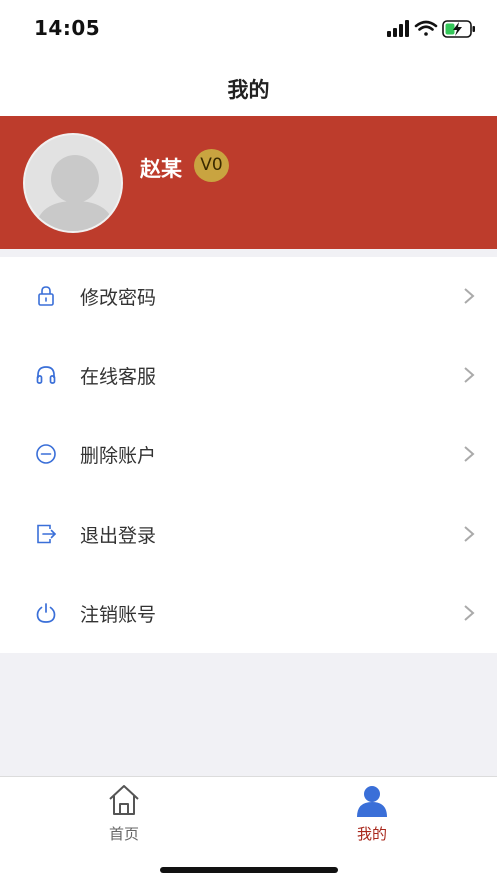 The image size is (497, 883). Describe the element at coordinates (211, 165) in the screenshot. I see `level-badge: V0` at that location.